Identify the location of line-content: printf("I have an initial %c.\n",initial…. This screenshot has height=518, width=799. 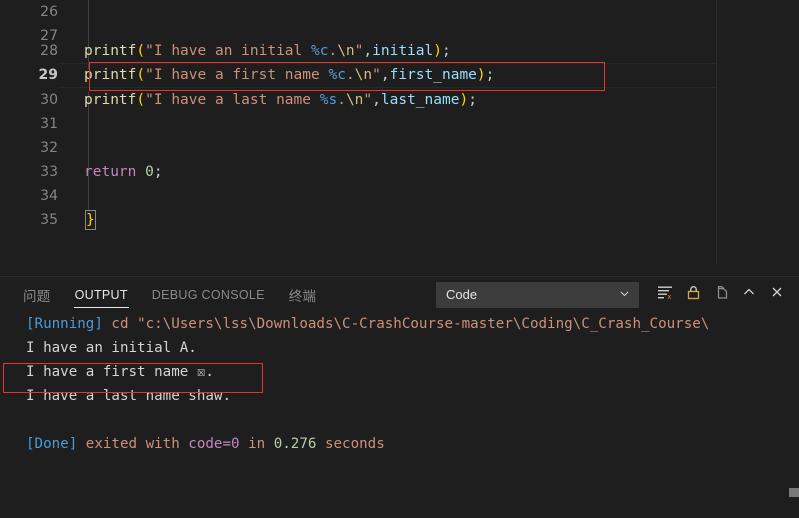
(267, 51).